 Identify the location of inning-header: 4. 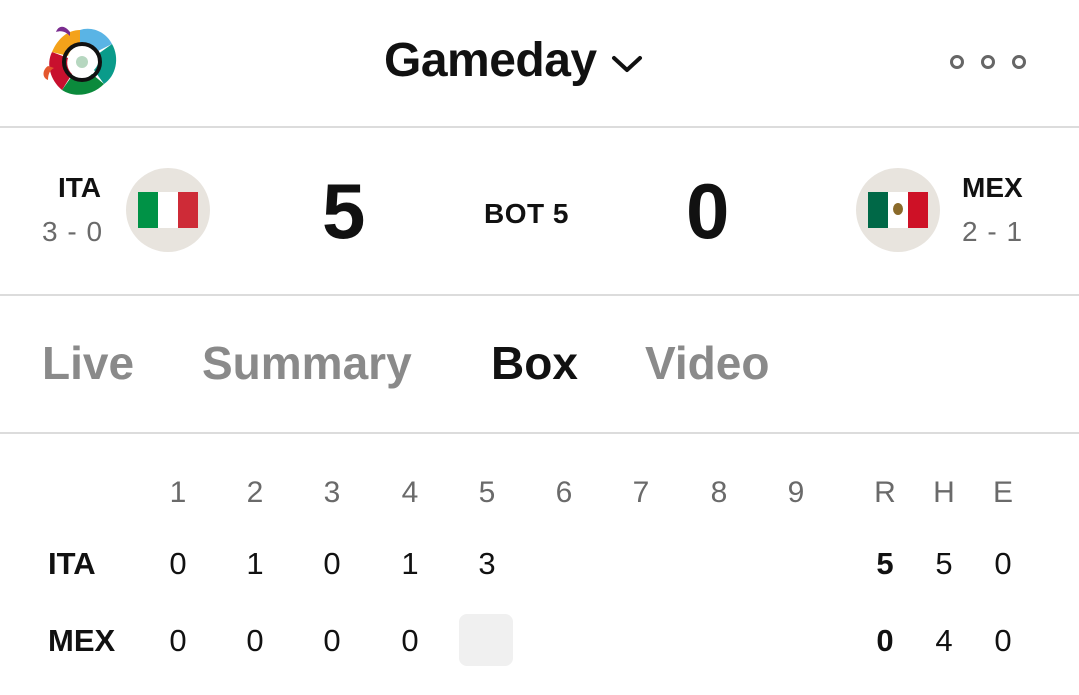
(410, 492).